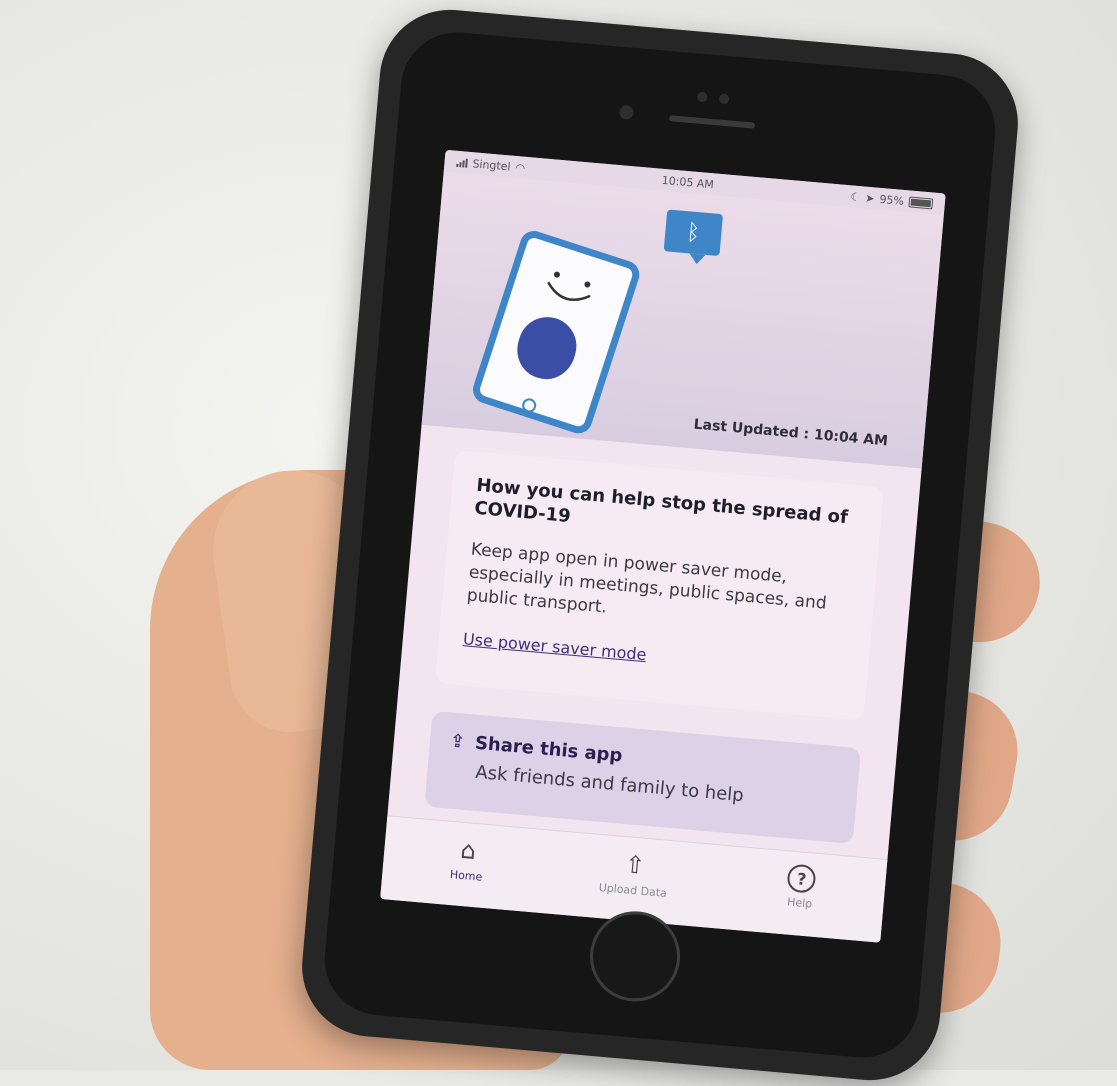 This screenshot has width=1117, height=1086. I want to click on wifi-icon: ◠, so click(520, 167).